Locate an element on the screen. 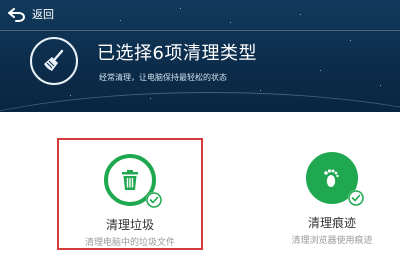  header-divider is located at coordinates (200, 30).